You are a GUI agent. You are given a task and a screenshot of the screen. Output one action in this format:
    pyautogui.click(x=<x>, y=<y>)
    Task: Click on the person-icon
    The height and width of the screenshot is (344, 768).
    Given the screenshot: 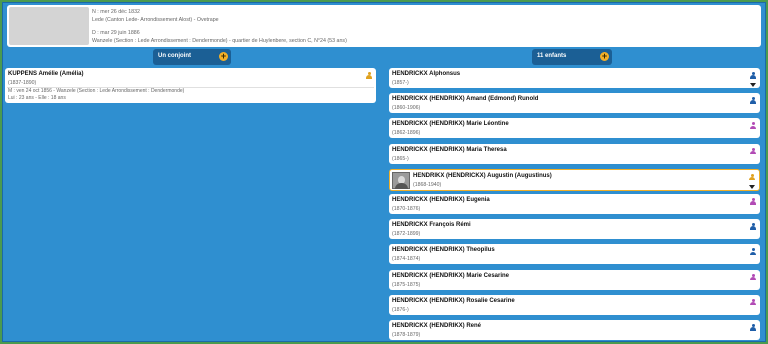 What is the action you would take?
    pyautogui.click(x=369, y=75)
    